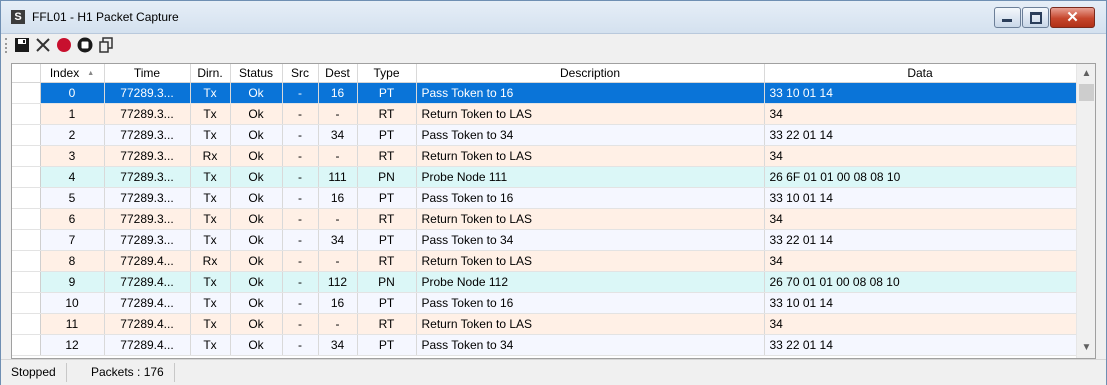  Describe the element at coordinates (1086, 74) in the screenshot. I see `scroll-up-icon: ▲` at that location.